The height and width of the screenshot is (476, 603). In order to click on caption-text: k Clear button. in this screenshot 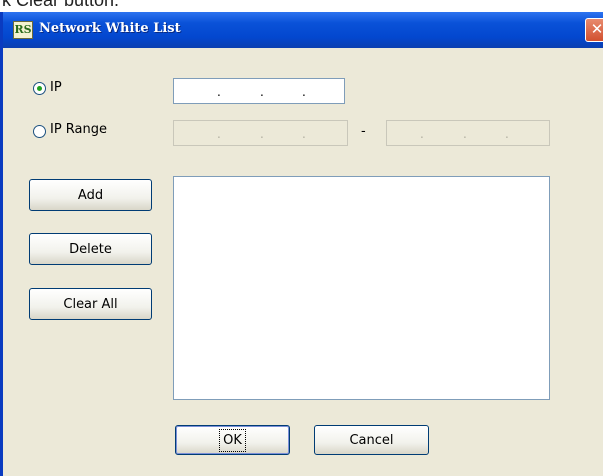, I will do `click(301, 6)`.